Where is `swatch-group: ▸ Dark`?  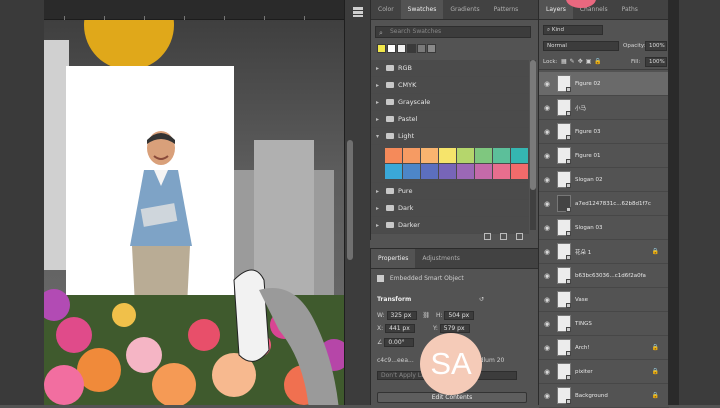
swatch-group: ▸ Dark is located at coordinates (450, 208).